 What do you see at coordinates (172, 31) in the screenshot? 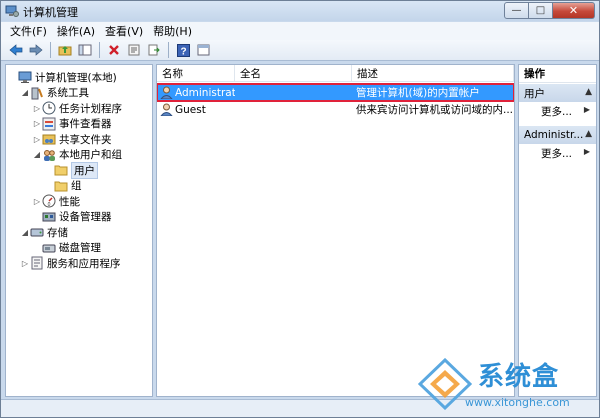
I see `menu-help: 帮助(H)` at bounding box center [172, 31].